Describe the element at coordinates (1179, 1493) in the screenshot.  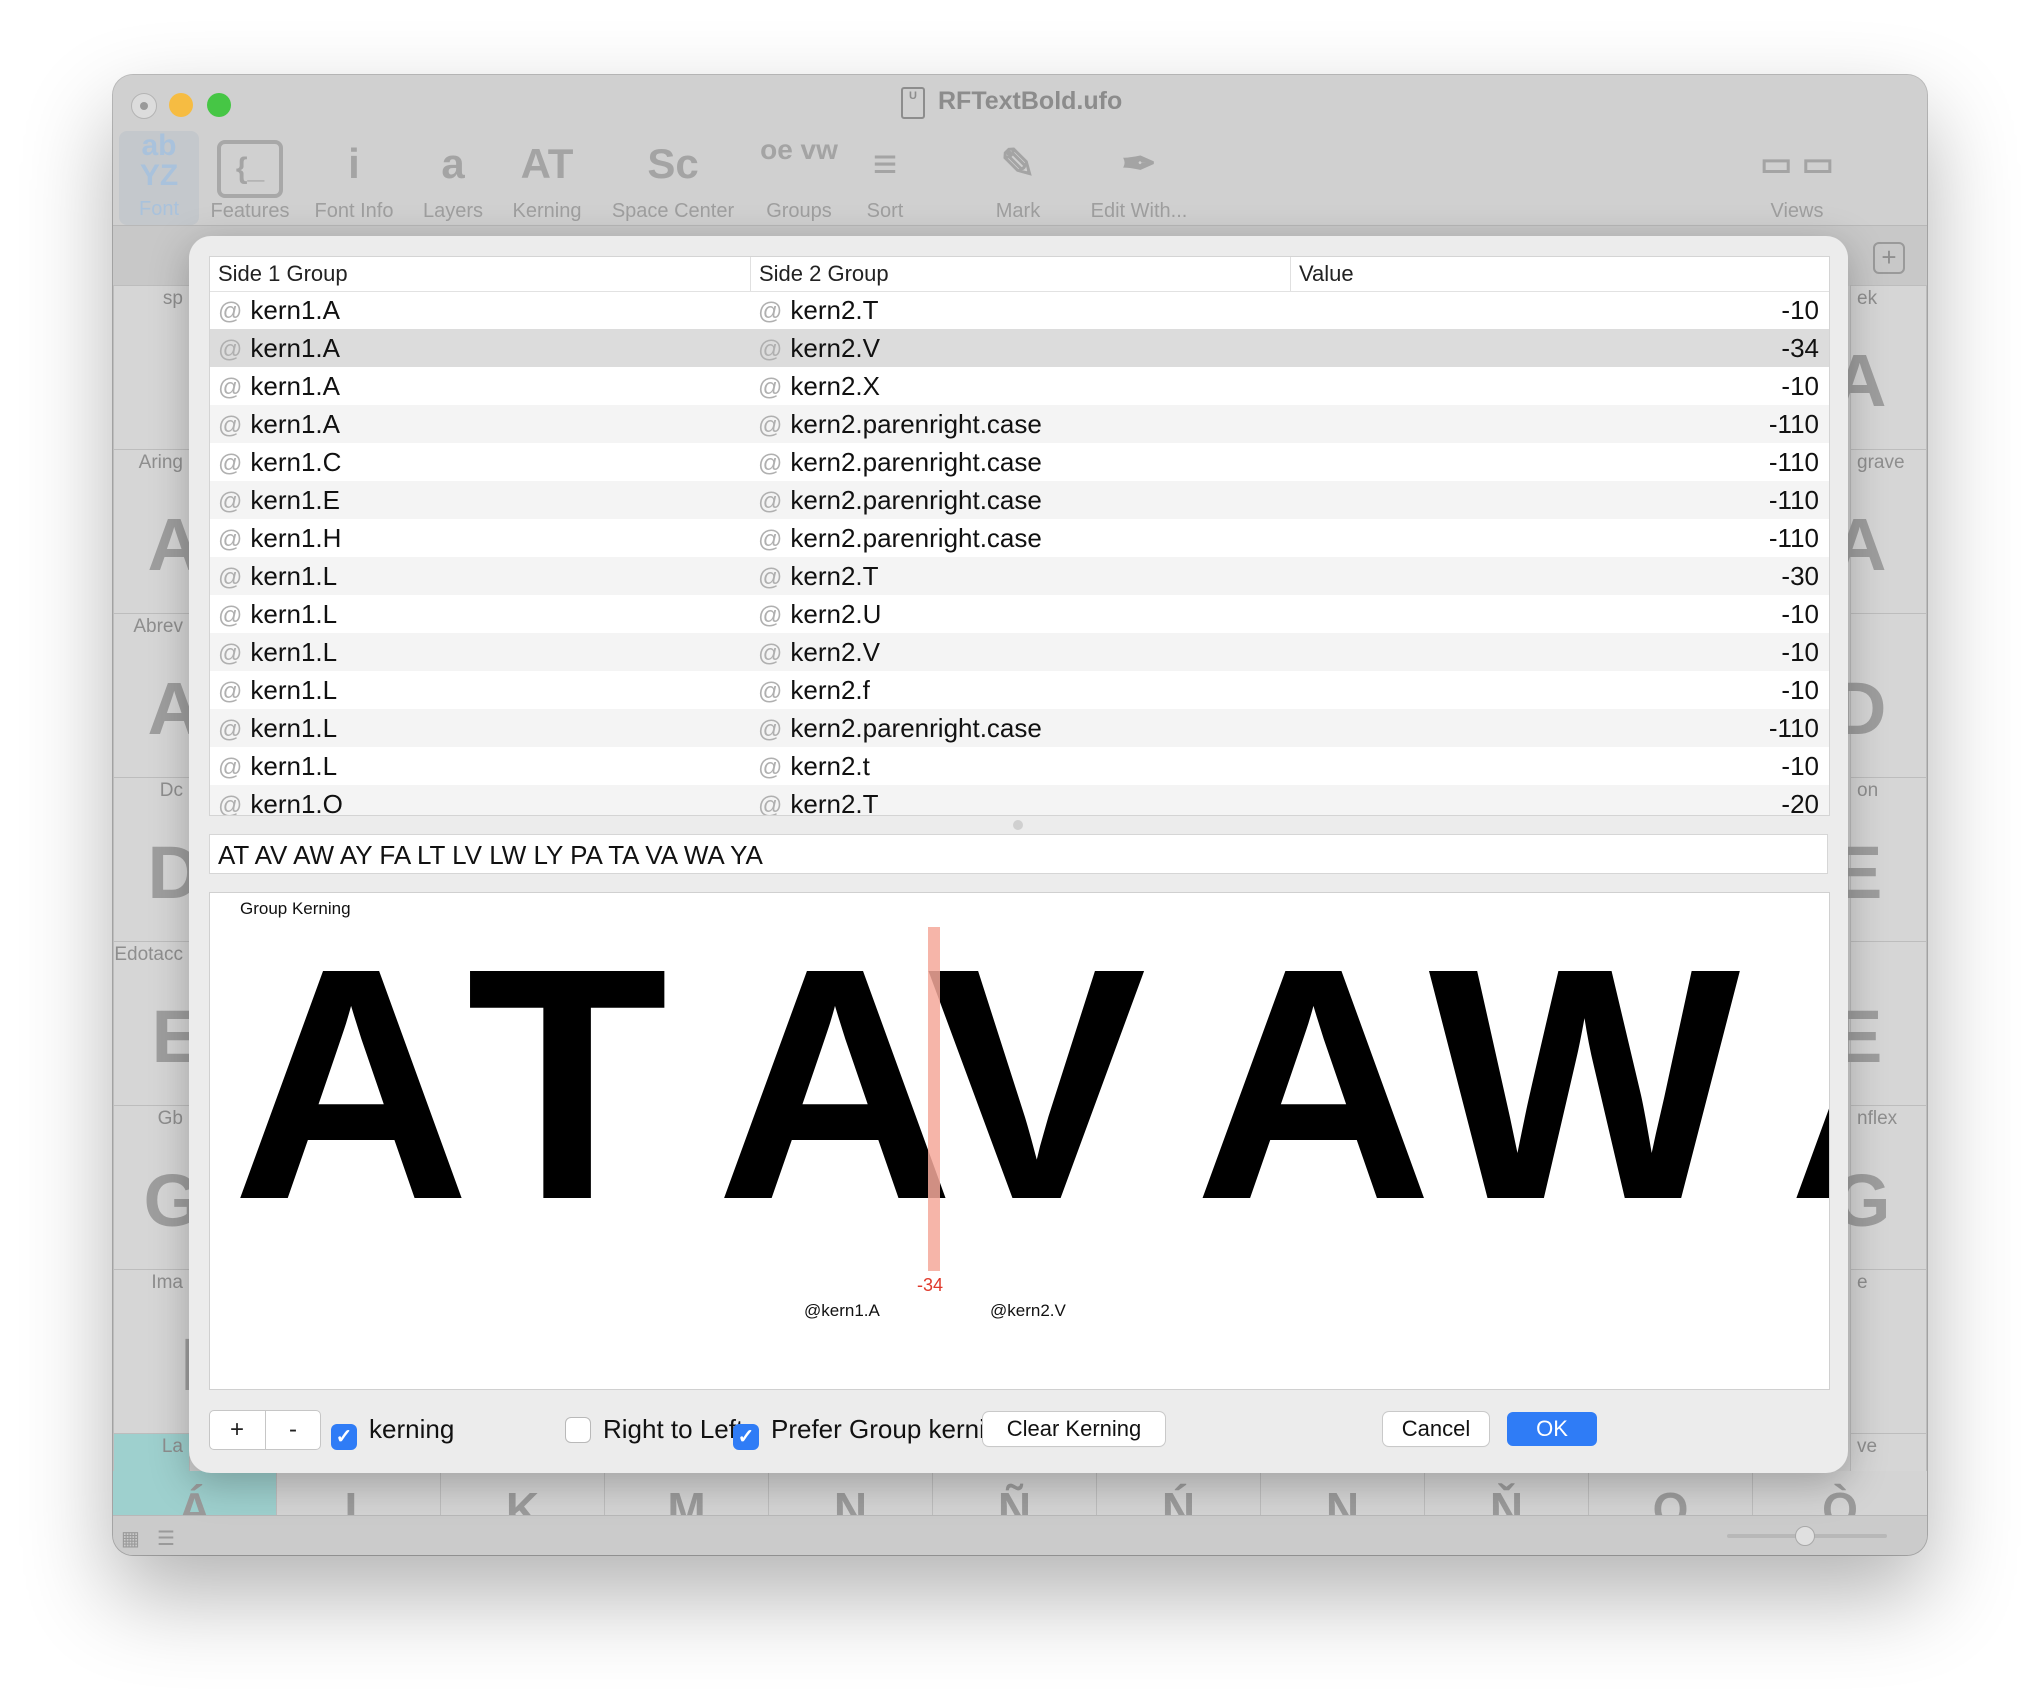
I see `glyph-cell: Ń` at that location.